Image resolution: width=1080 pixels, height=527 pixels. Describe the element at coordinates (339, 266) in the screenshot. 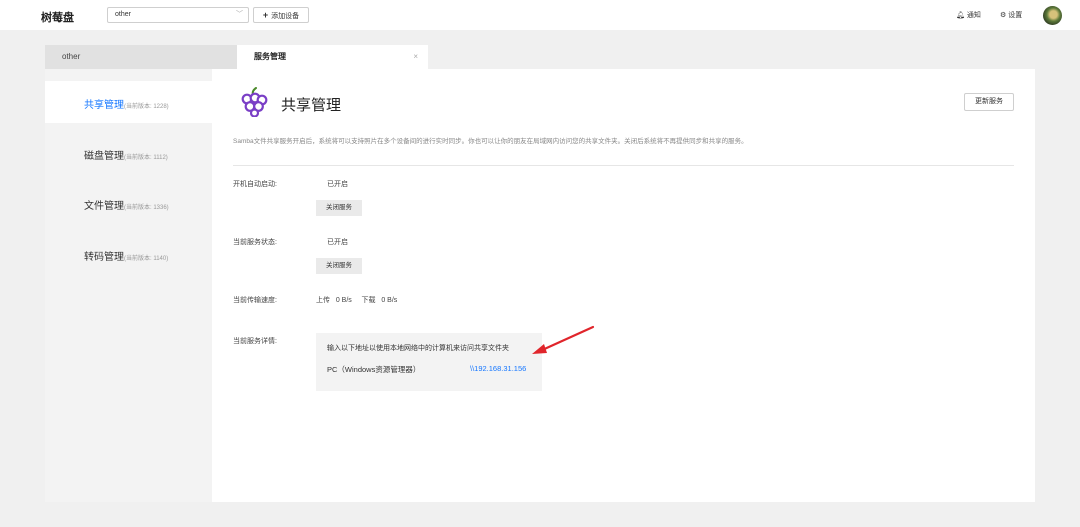

I see `status-off-button: 关闭服务` at that location.